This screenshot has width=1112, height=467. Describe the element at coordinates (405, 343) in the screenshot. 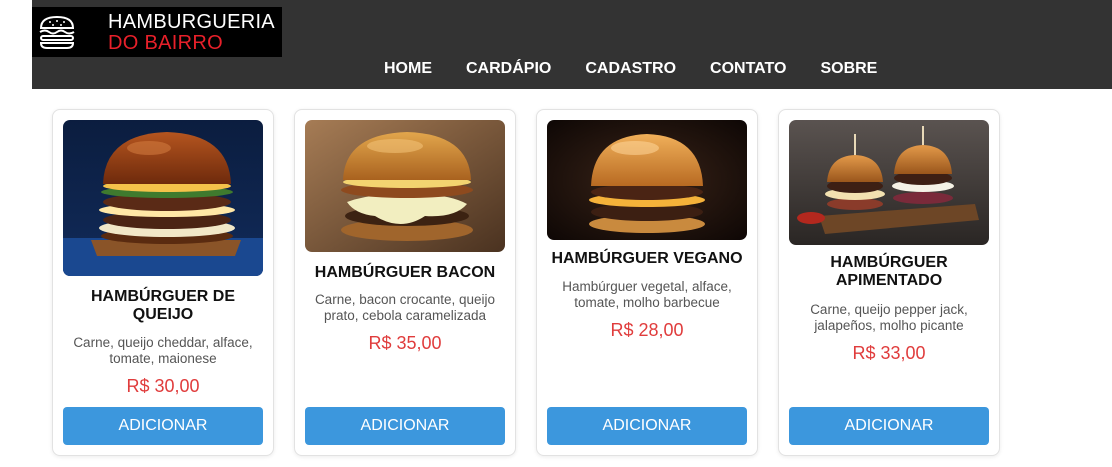

I see `product-price: R$ 35,00` at that location.